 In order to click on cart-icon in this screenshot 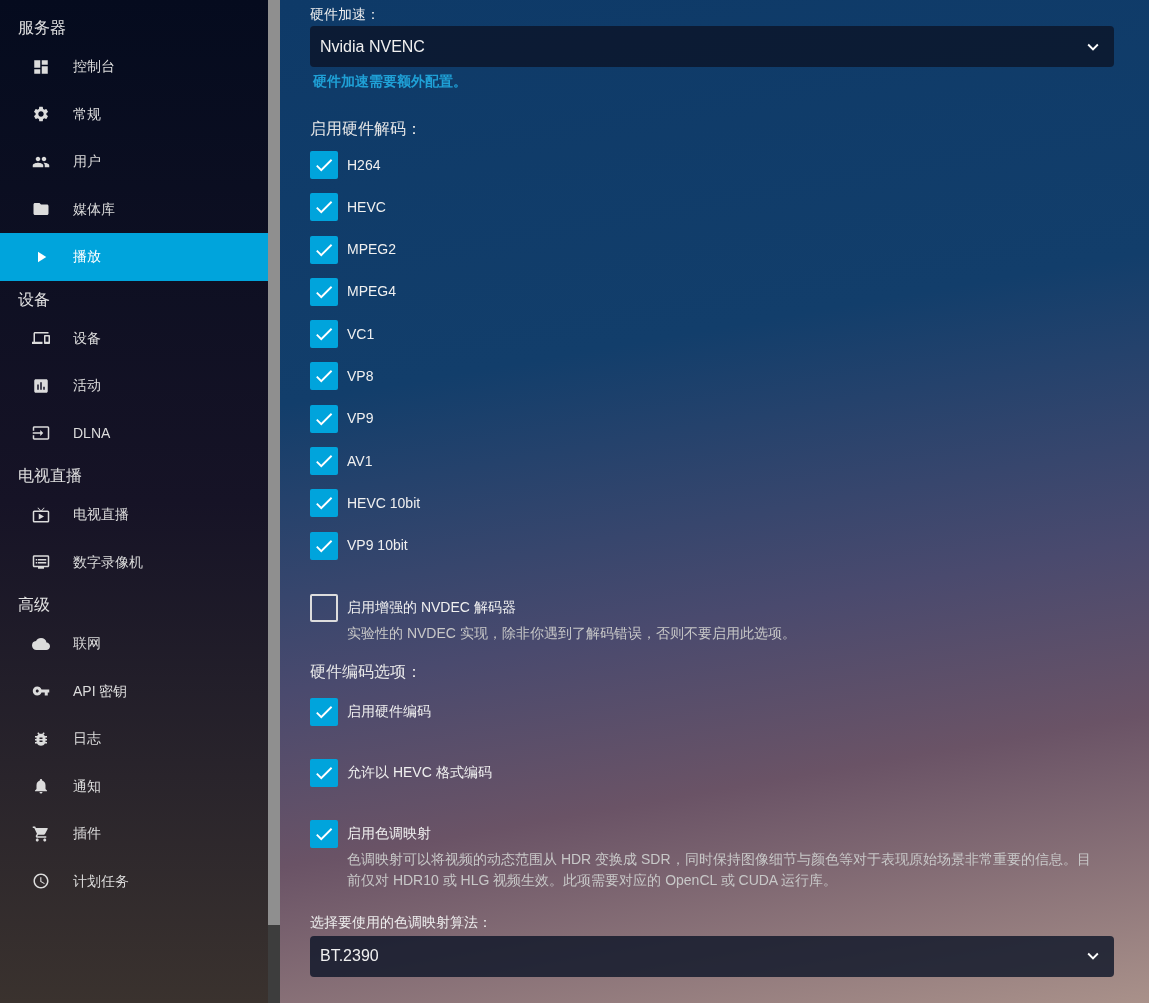, I will do `click(41, 833)`.